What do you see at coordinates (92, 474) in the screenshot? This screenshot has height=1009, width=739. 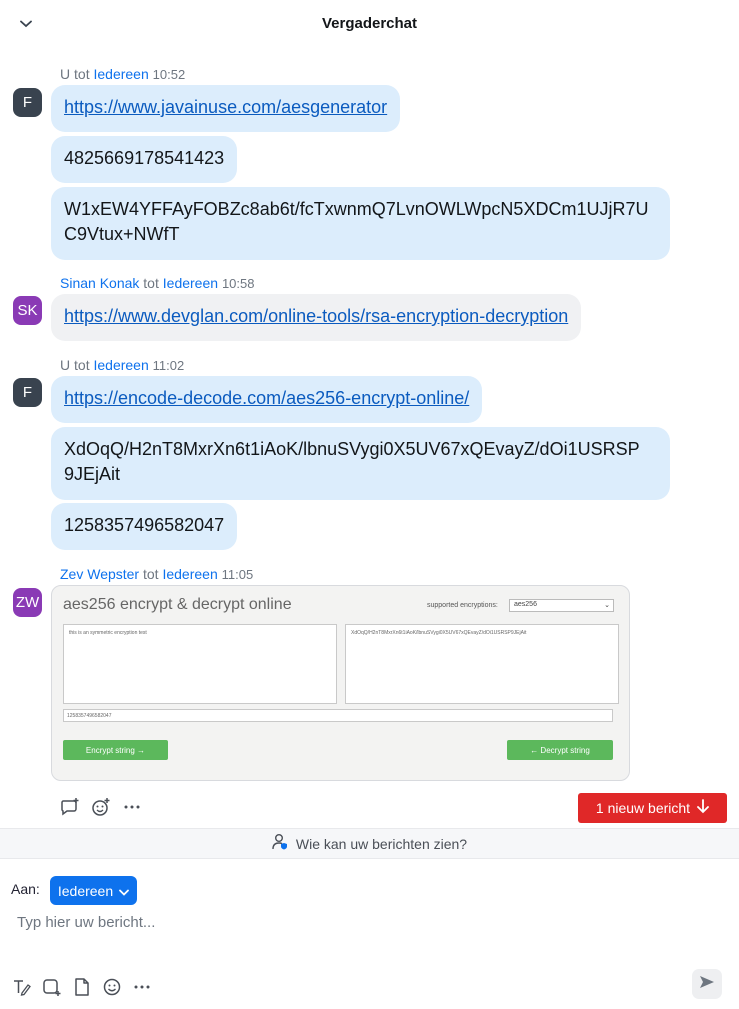 I see `message-text: 9JEjAit` at bounding box center [92, 474].